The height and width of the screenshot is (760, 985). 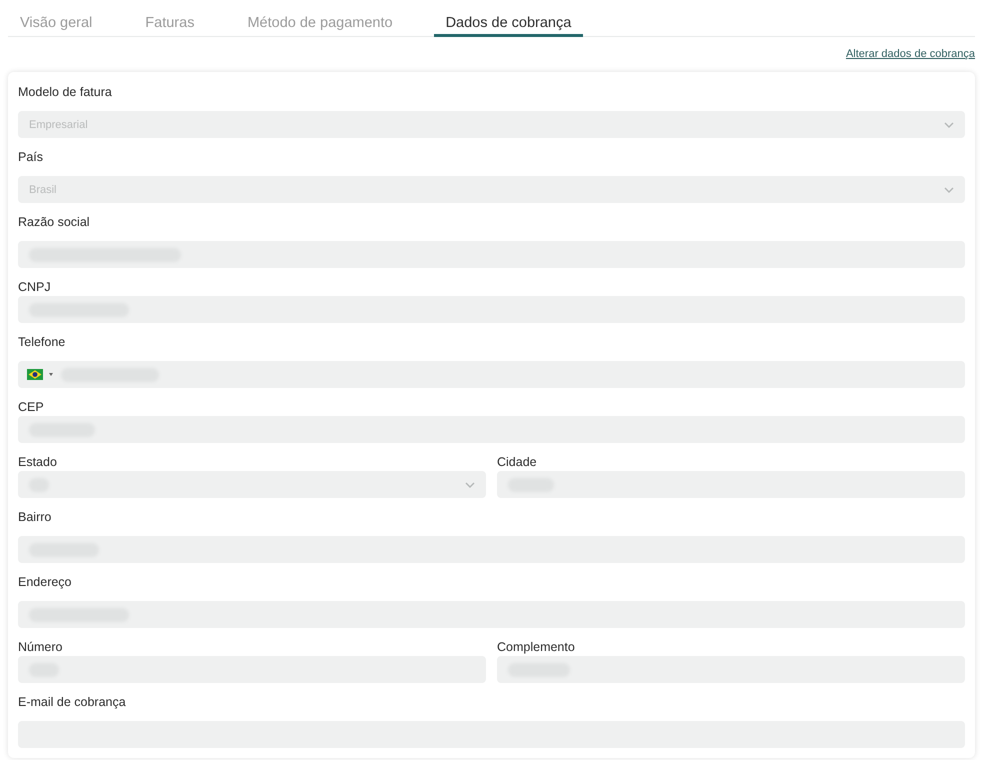 I want to click on tab: Dados de cobrança, so click(x=509, y=24).